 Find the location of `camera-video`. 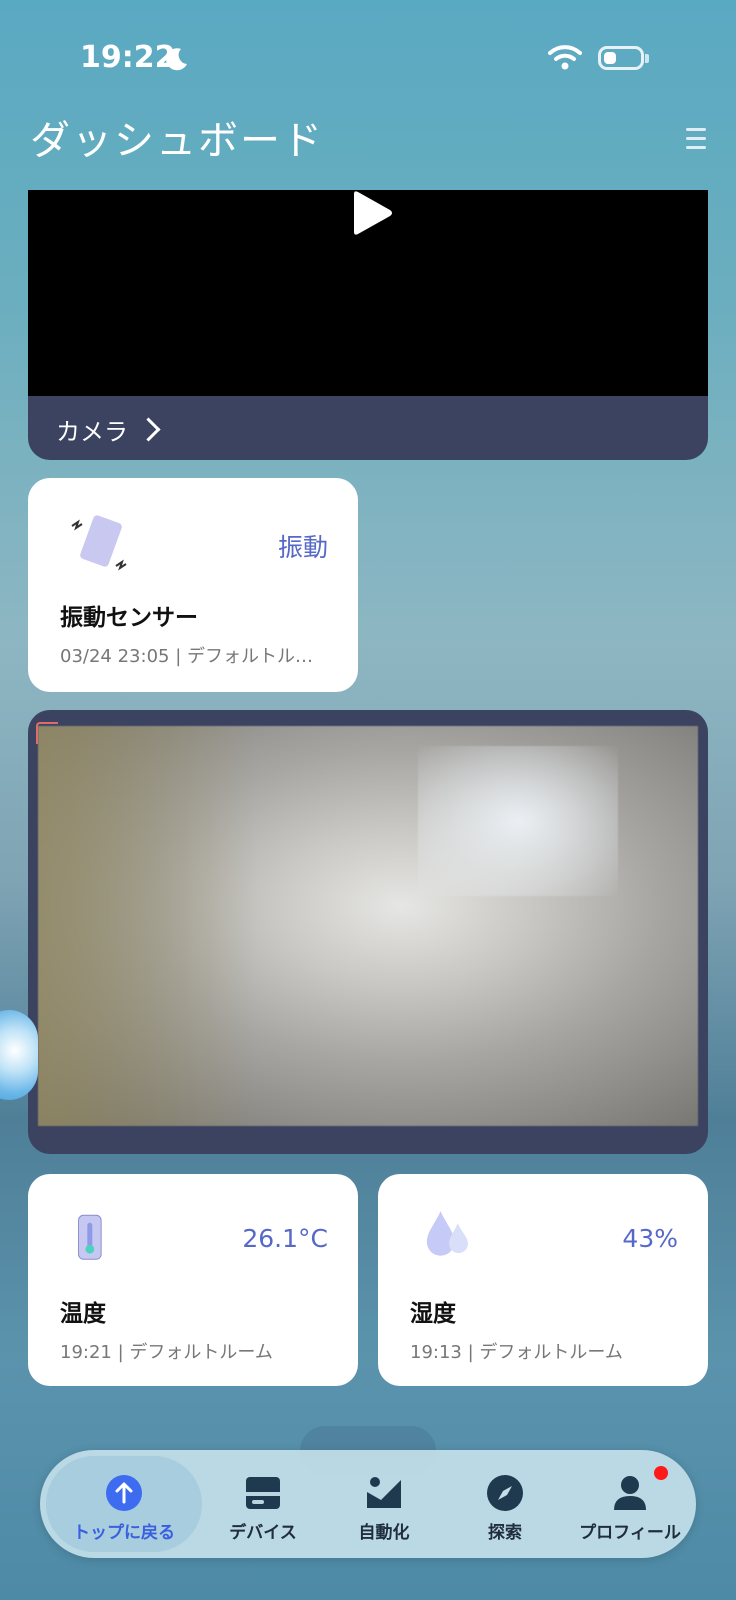

camera-video is located at coordinates (368, 293).